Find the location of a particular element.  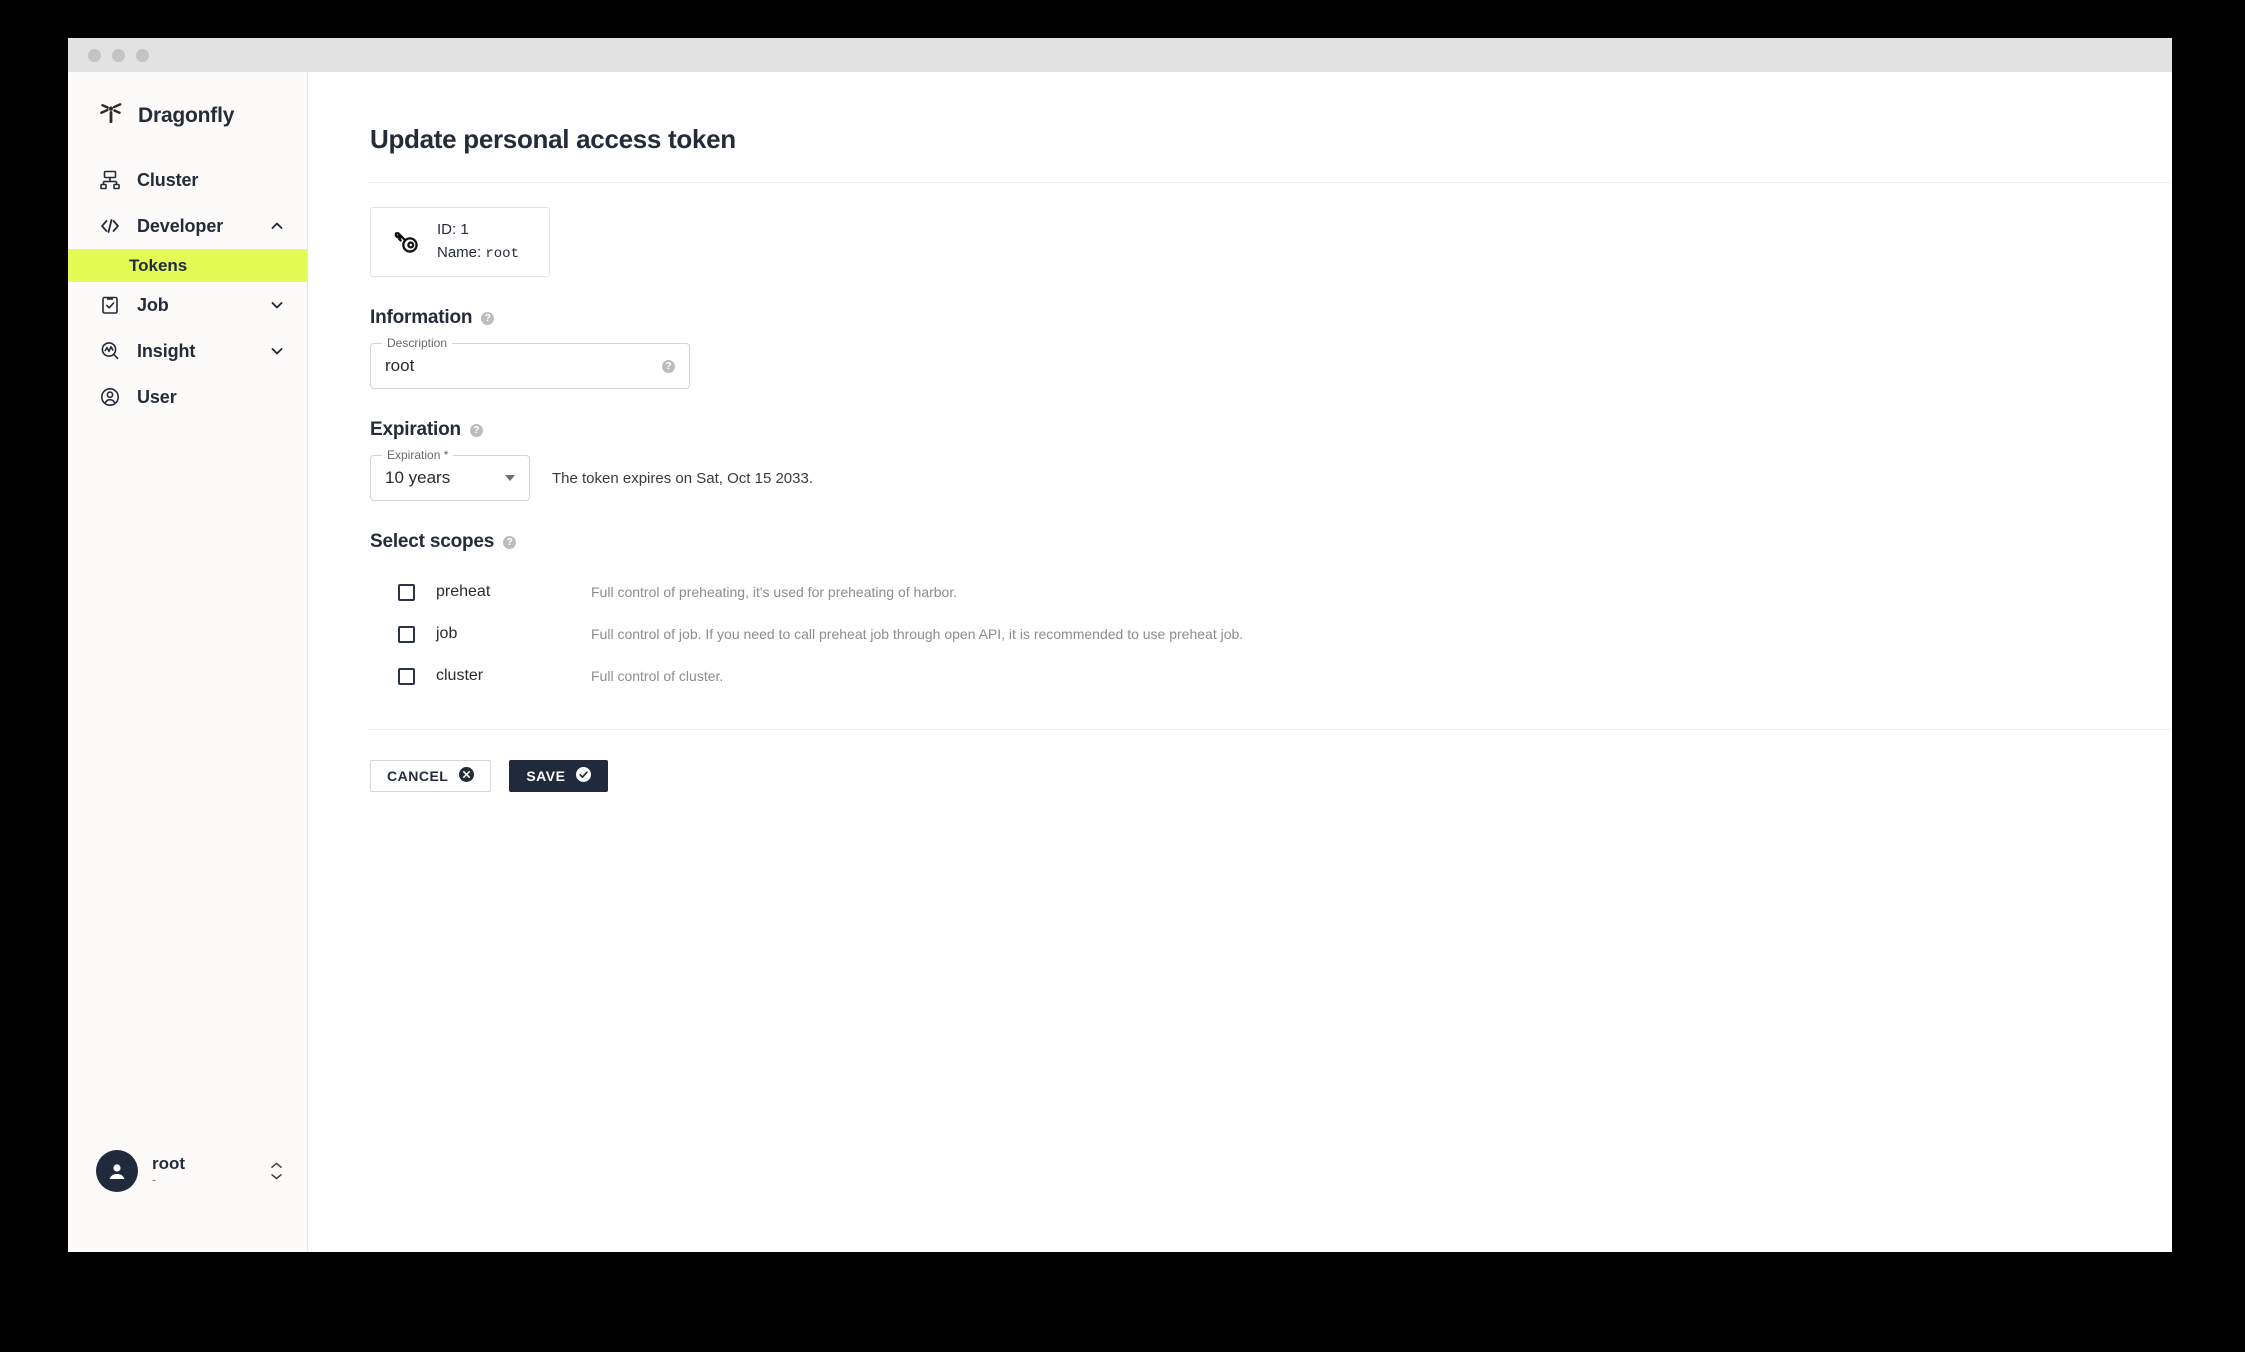

actions-divider is located at coordinates (1270, 729).